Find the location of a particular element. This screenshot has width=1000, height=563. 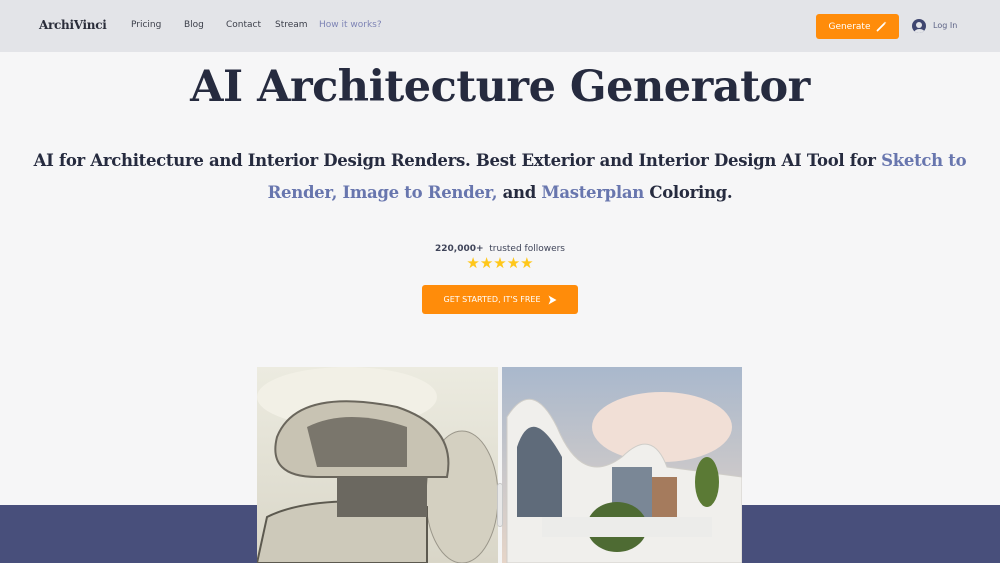

generate-label: Generate is located at coordinates (849, 26).